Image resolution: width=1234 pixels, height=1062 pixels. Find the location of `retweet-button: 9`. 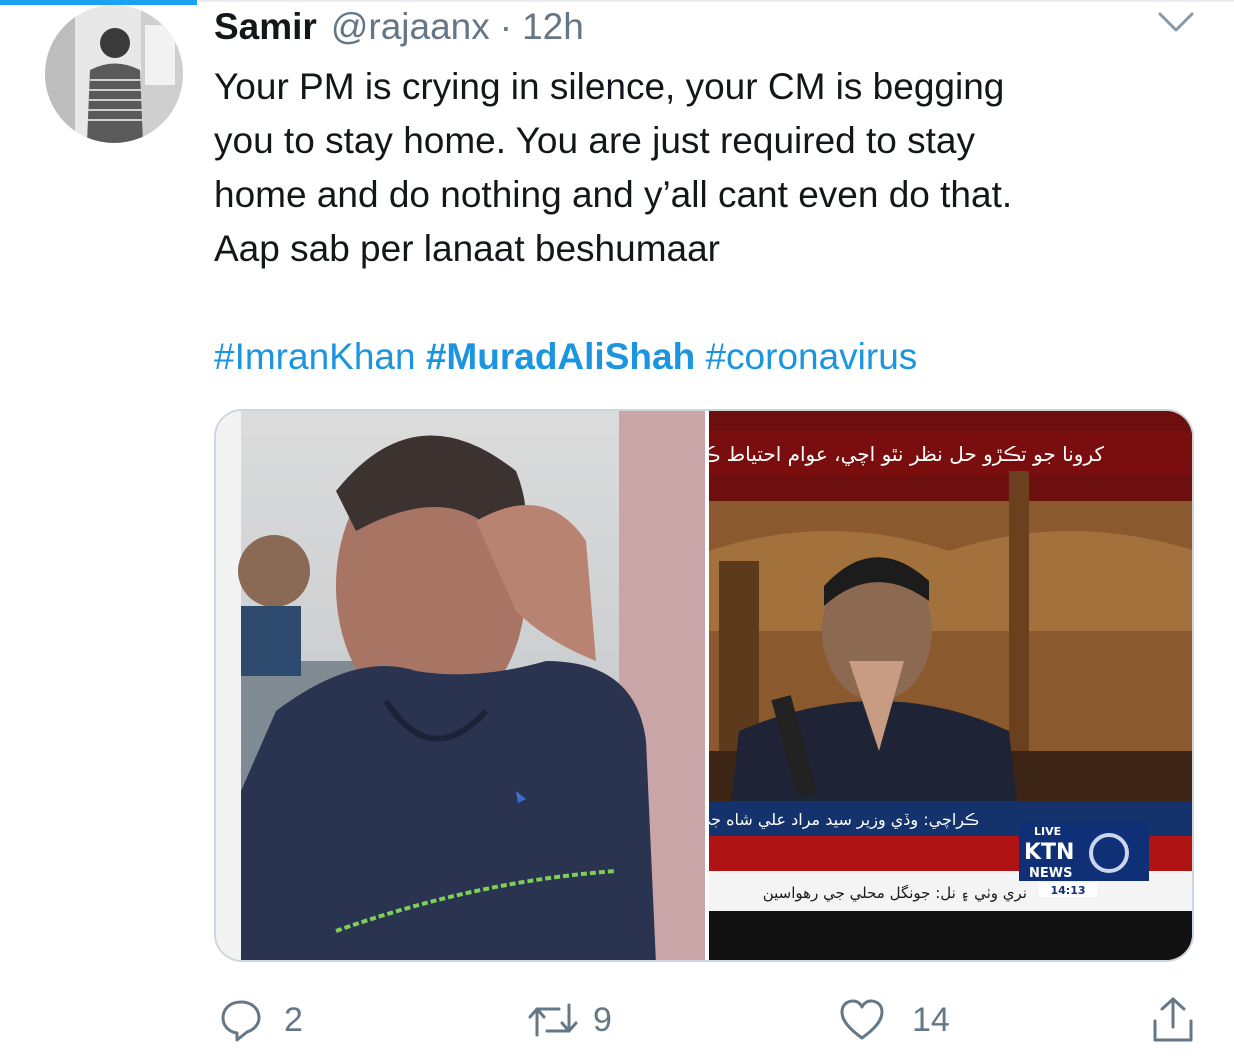

retweet-button: 9 is located at coordinates (568, 1020).